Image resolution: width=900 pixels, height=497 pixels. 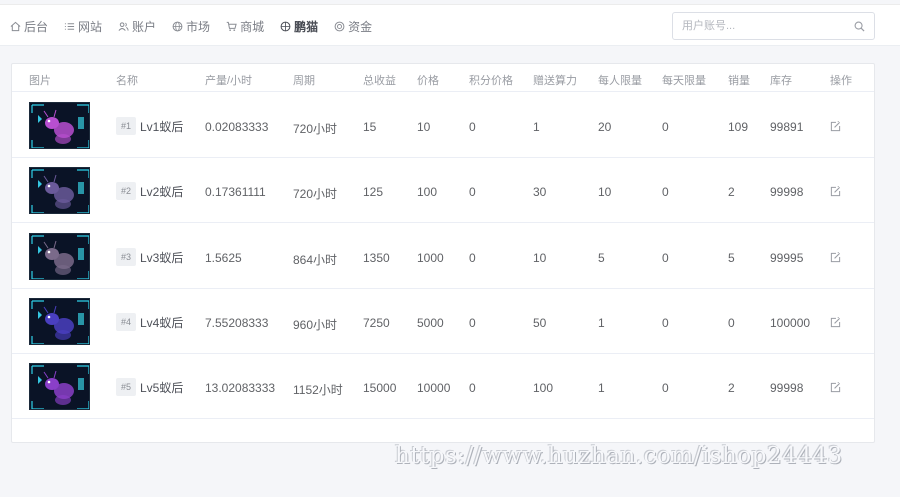 What do you see at coordinates (137, 26) in the screenshot?
I see `nav-item-accounts: 账户` at bounding box center [137, 26].